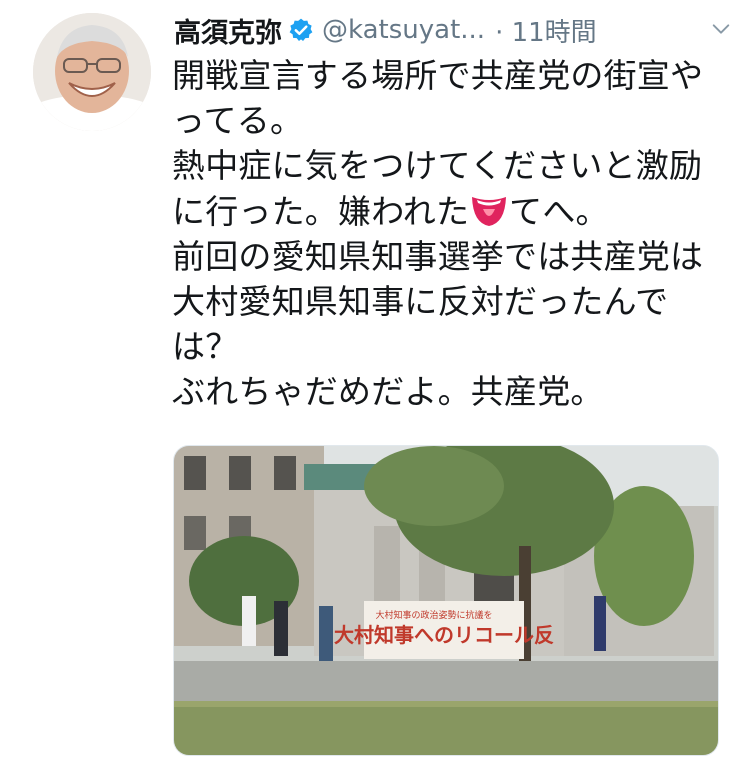 This screenshot has height=759, width=750. Describe the element at coordinates (546, 30) in the screenshot. I see `tweet-timestamp: · 11時間` at that location.